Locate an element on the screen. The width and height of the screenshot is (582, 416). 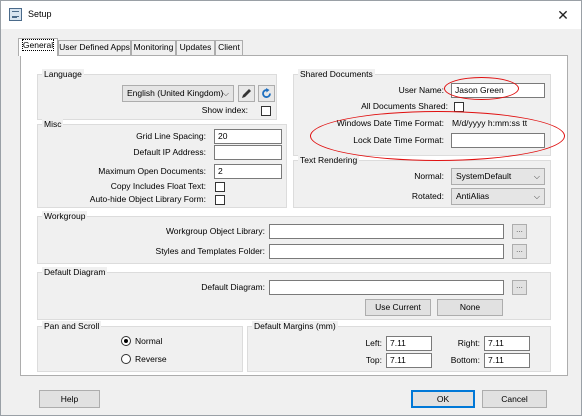
pan-scroll-group: Pan and Scroll Normal Reverse is located at coordinates (140, 346).